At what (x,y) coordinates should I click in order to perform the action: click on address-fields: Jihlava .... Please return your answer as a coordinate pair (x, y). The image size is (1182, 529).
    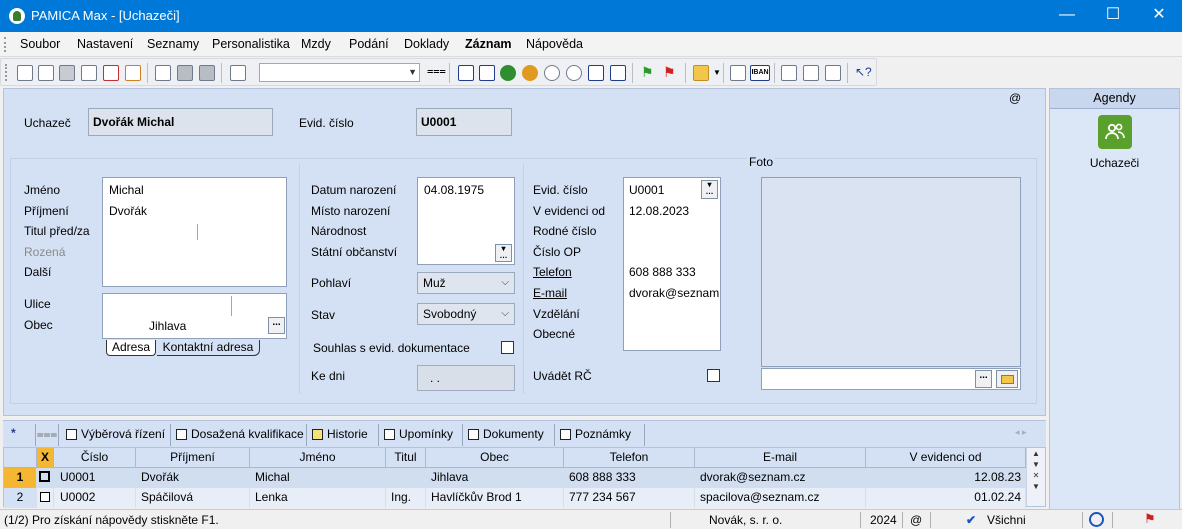
    Looking at the image, I should click on (194, 316).